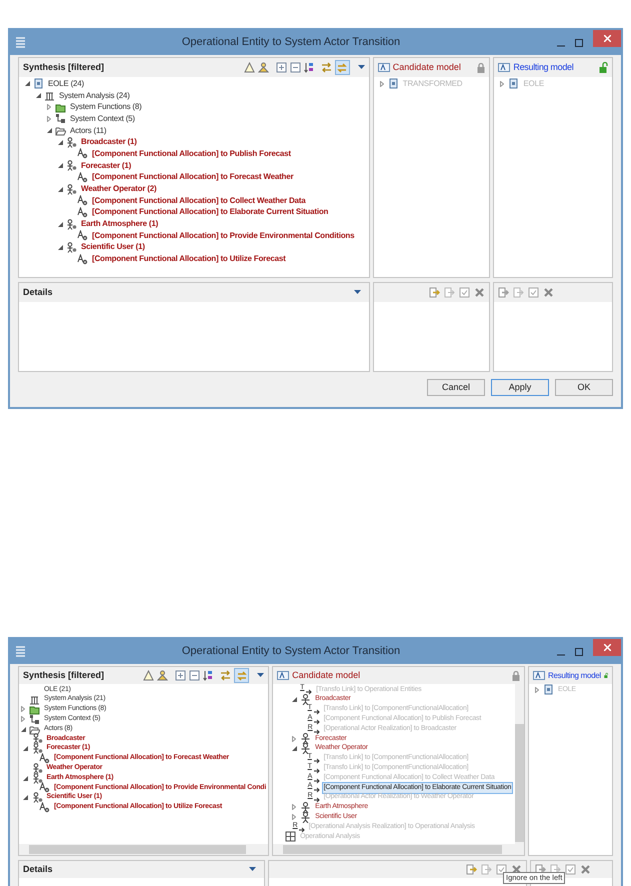 This screenshot has height=886, width=631. I want to click on tree-item: [Component Functional Allocation] to Forecast Weather, so click(193, 177).